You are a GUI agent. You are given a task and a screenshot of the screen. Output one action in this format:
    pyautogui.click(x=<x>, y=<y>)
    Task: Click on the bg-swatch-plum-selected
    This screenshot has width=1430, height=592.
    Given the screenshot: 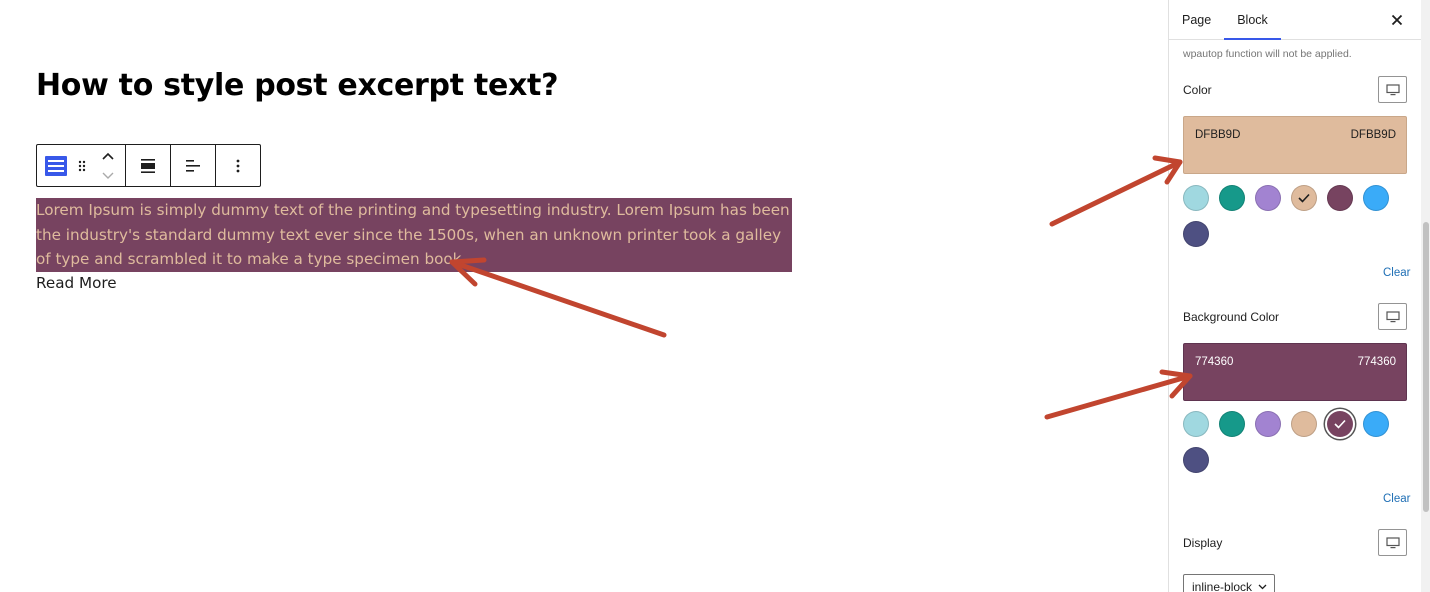 What is the action you would take?
    pyautogui.click(x=1340, y=424)
    